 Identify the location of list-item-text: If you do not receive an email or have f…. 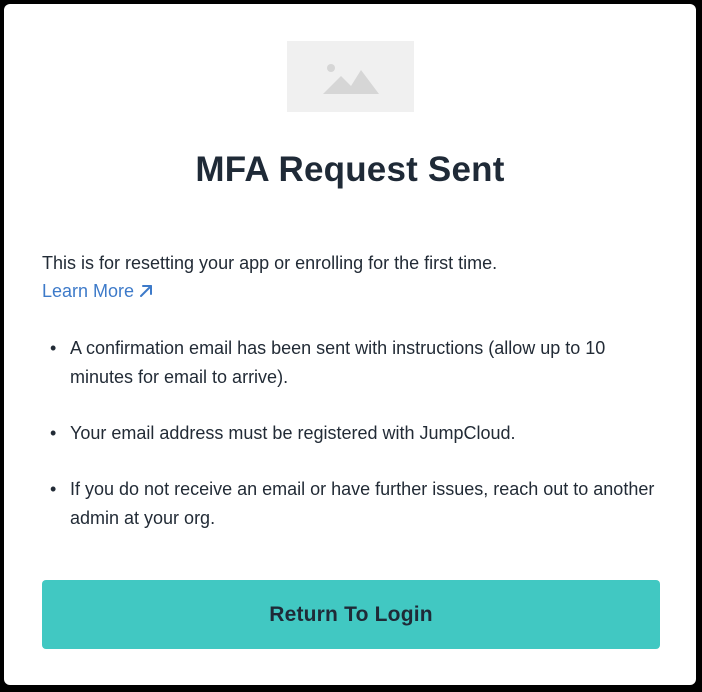
(362, 503).